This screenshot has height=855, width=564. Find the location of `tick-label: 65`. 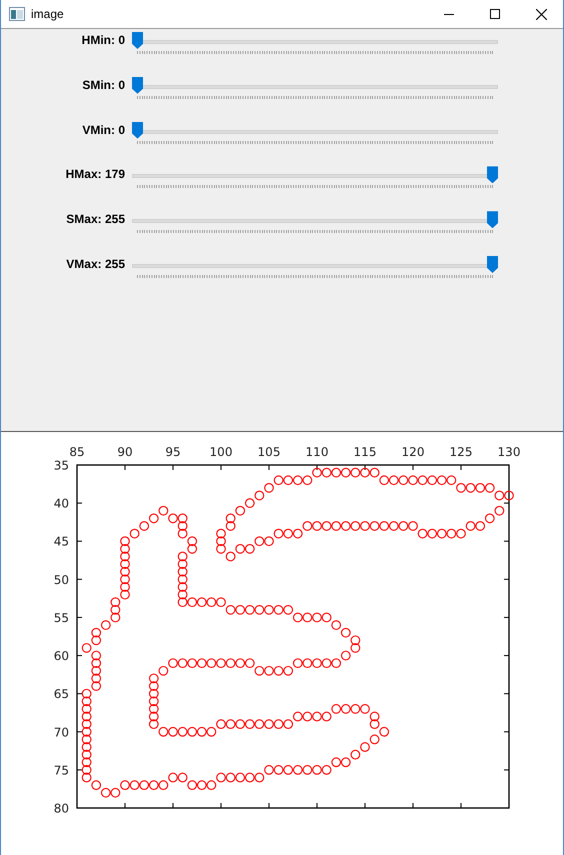

tick-label: 65 is located at coordinates (61, 694).